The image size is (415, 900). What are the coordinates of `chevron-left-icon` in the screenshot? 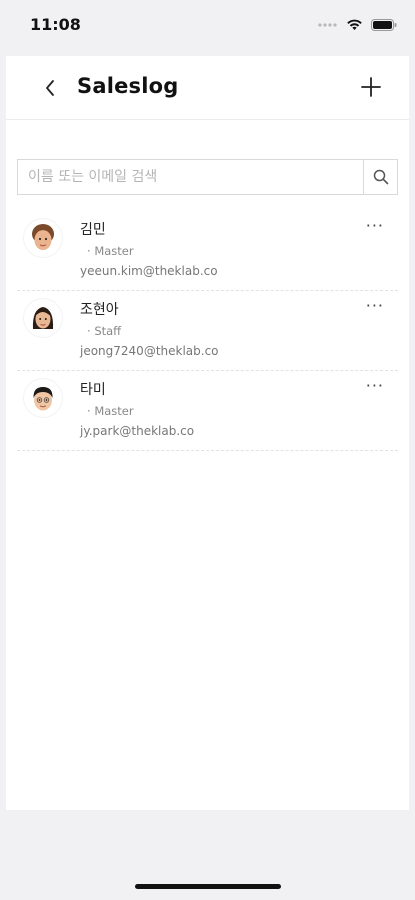 It's located at (50, 88).